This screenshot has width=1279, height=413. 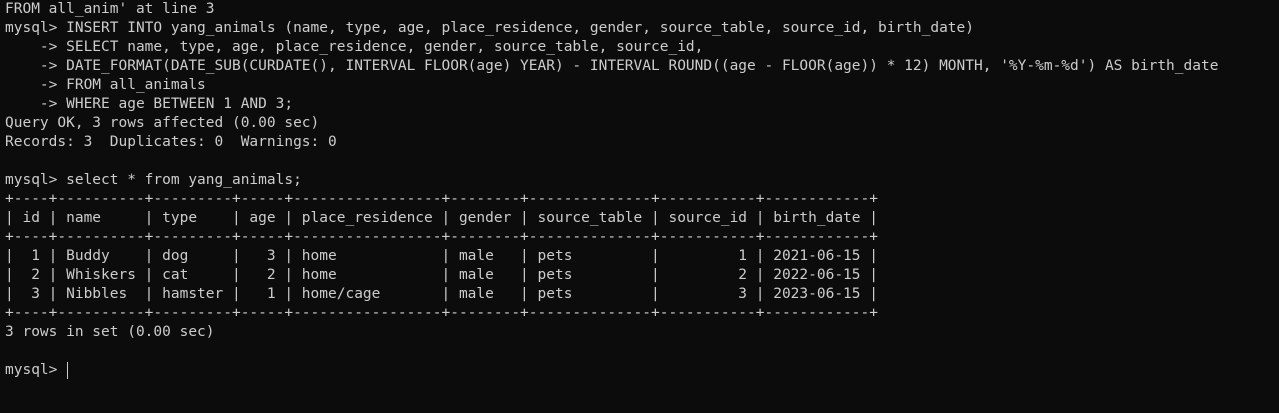 What do you see at coordinates (171, 142) in the screenshot?
I see `terminal-line: Records: 3 Duplicates: 0 Warnings: 0` at bounding box center [171, 142].